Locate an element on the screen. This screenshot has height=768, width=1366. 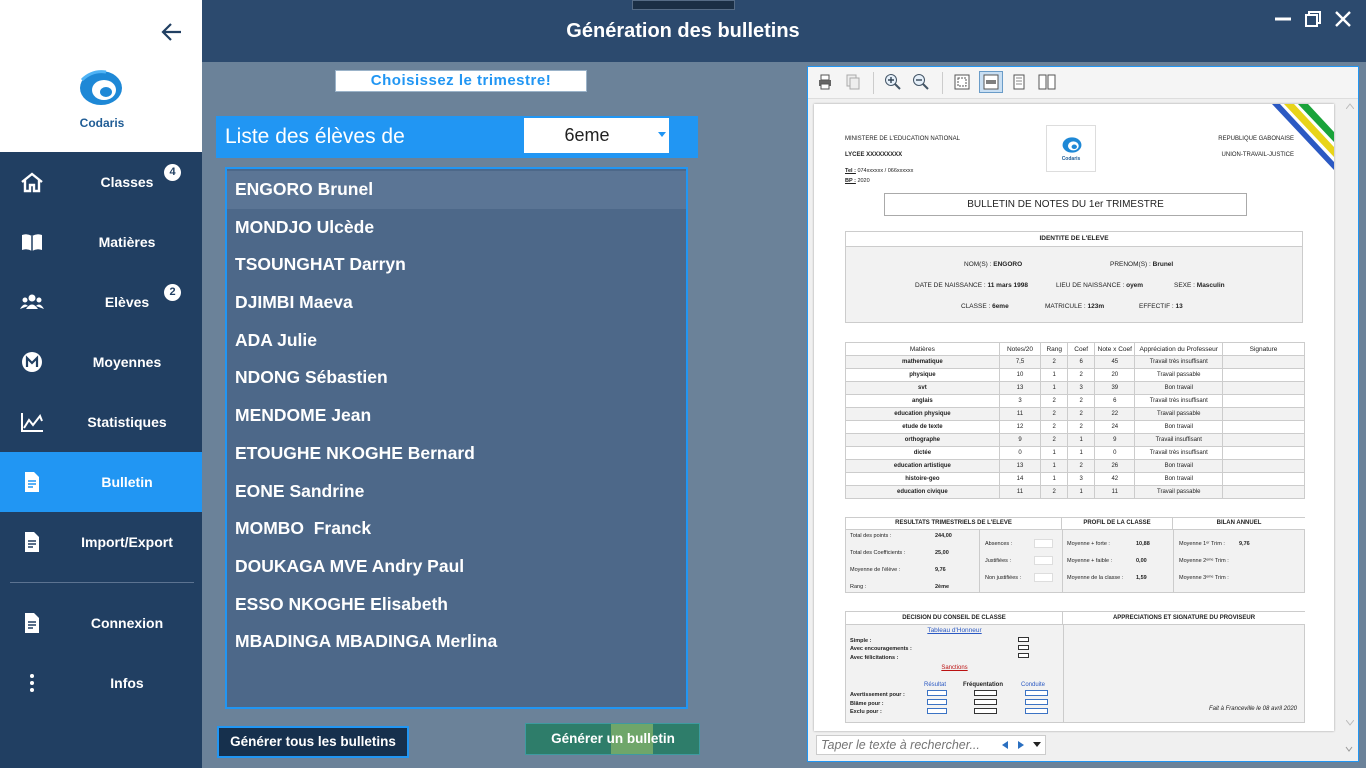
generate-all-button: Générer tous les bulletins is located at coordinates (313, 742).